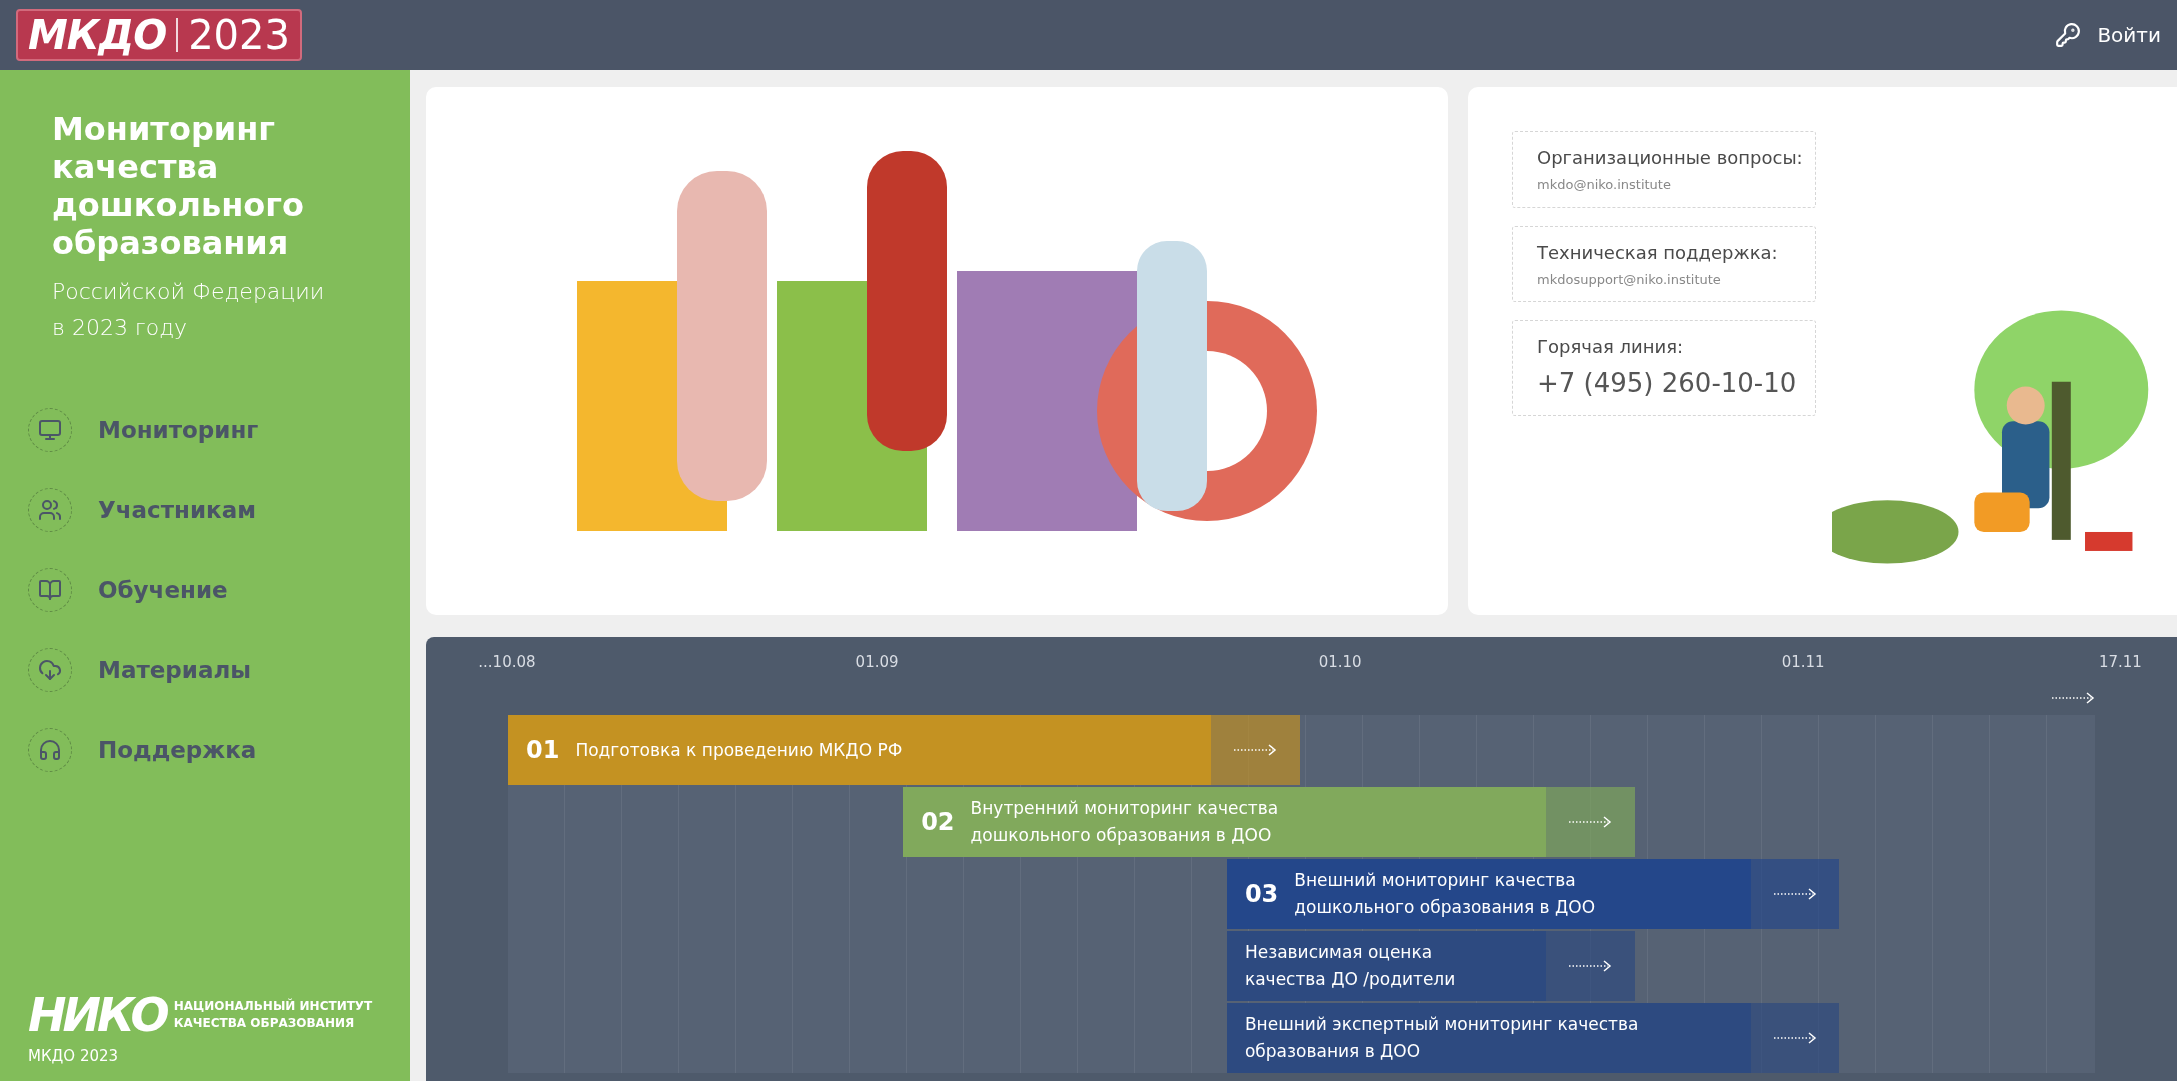 The image size is (2177, 1081). I want to click on people-icon, so click(50, 510).